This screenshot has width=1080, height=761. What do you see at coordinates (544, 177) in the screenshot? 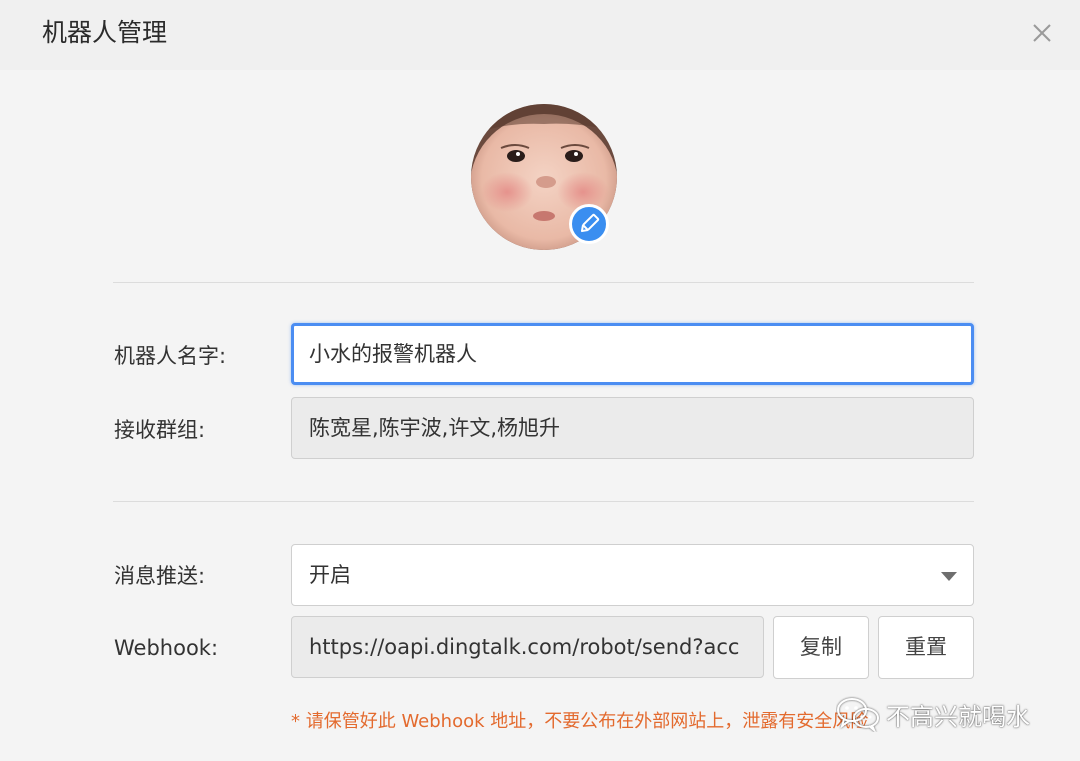
I see `avatar-container` at bounding box center [544, 177].